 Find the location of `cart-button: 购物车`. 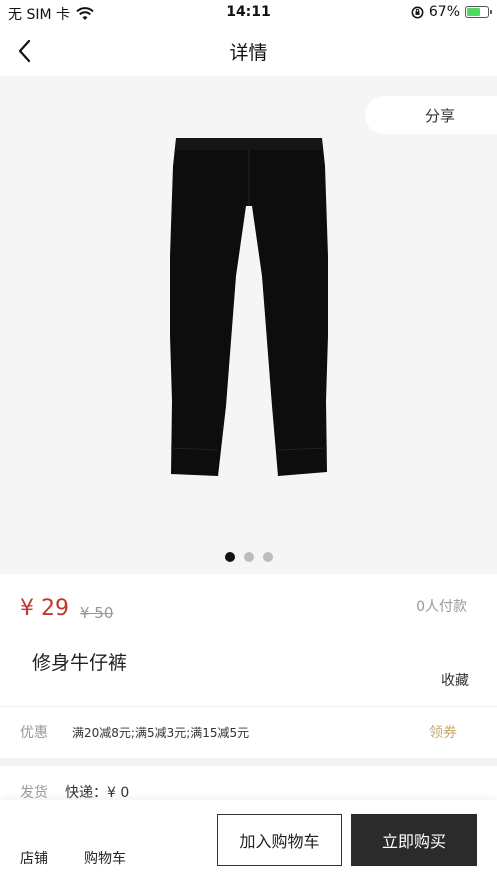

cart-button: 购物车 is located at coordinates (105, 858).